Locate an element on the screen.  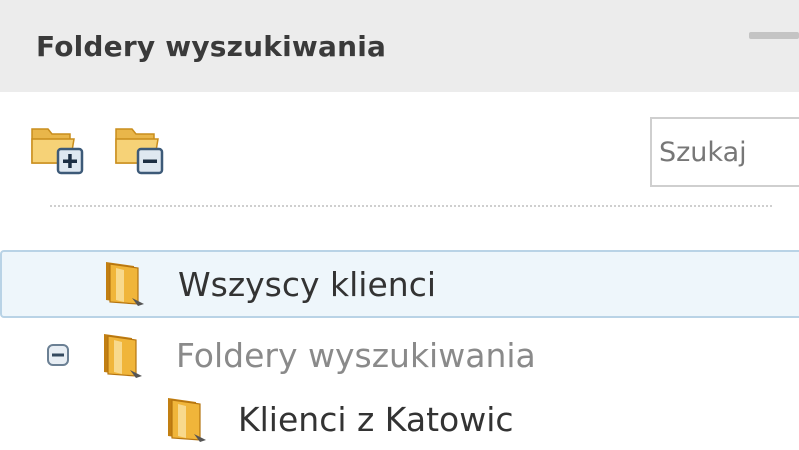
tree-item-label: Foldery wyszukiwania is located at coordinates (356, 355).